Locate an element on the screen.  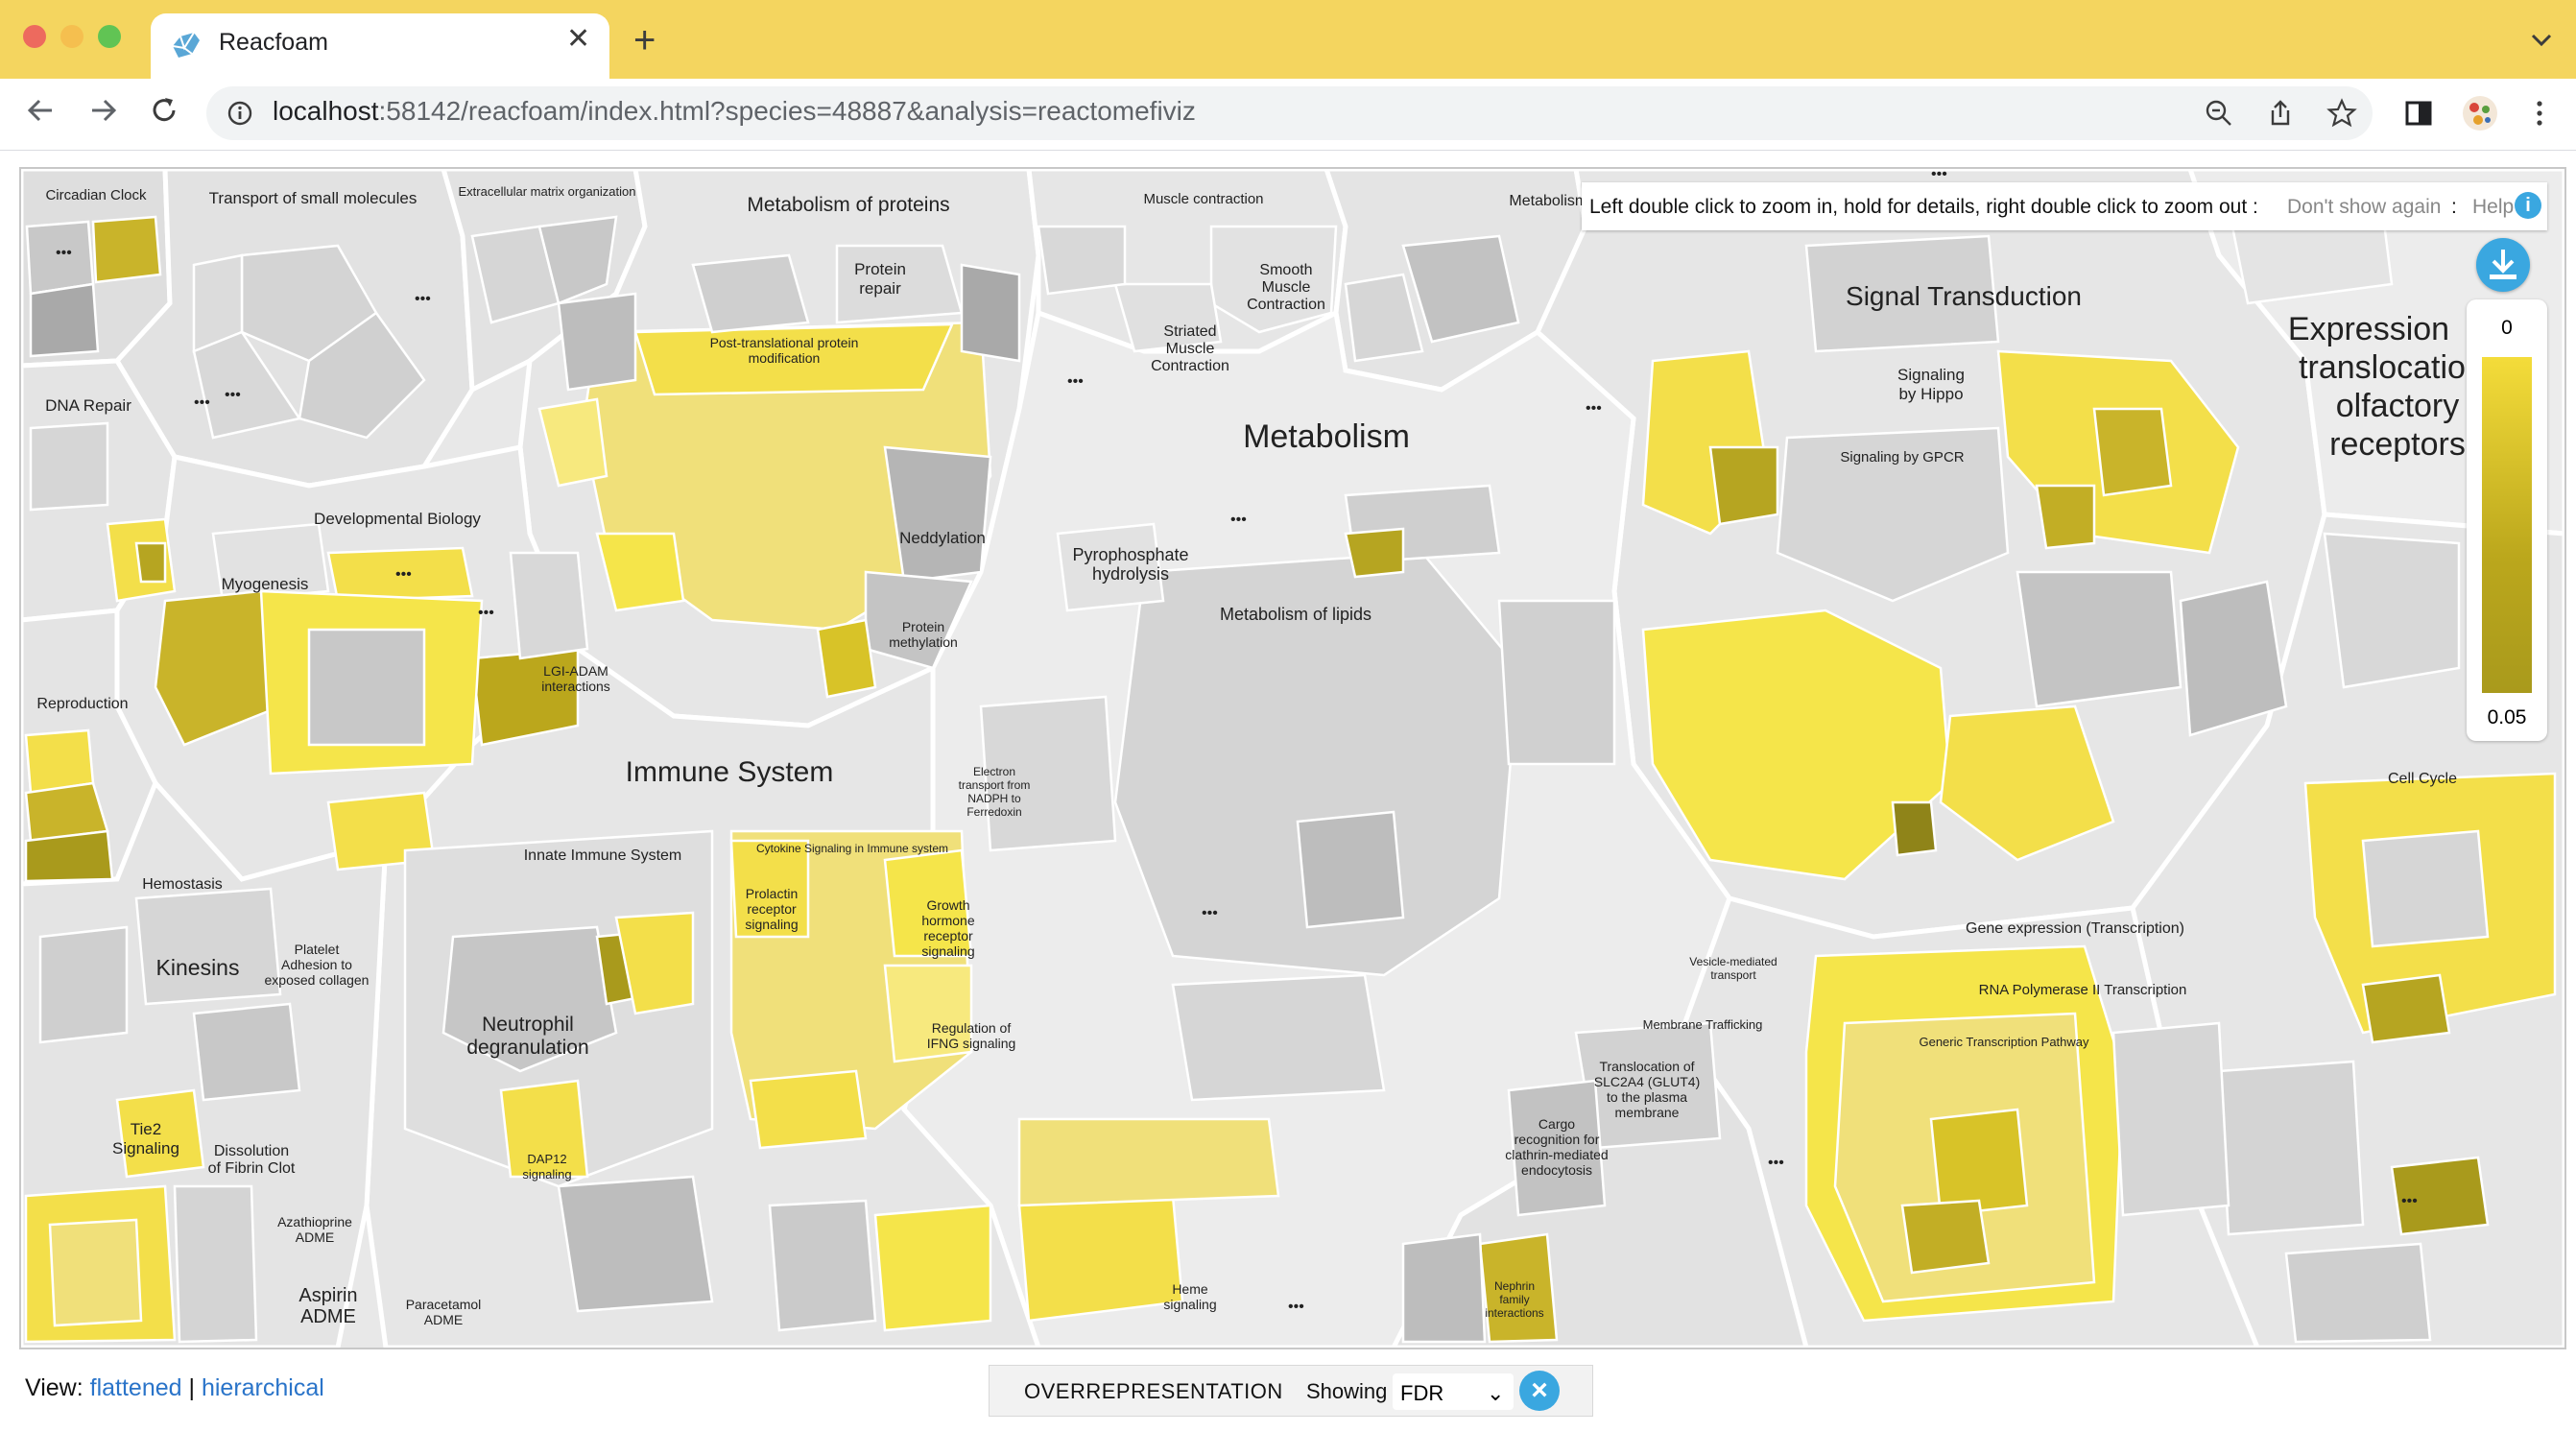
label-myogenesis: Myogenesis is located at coordinates (265, 584).